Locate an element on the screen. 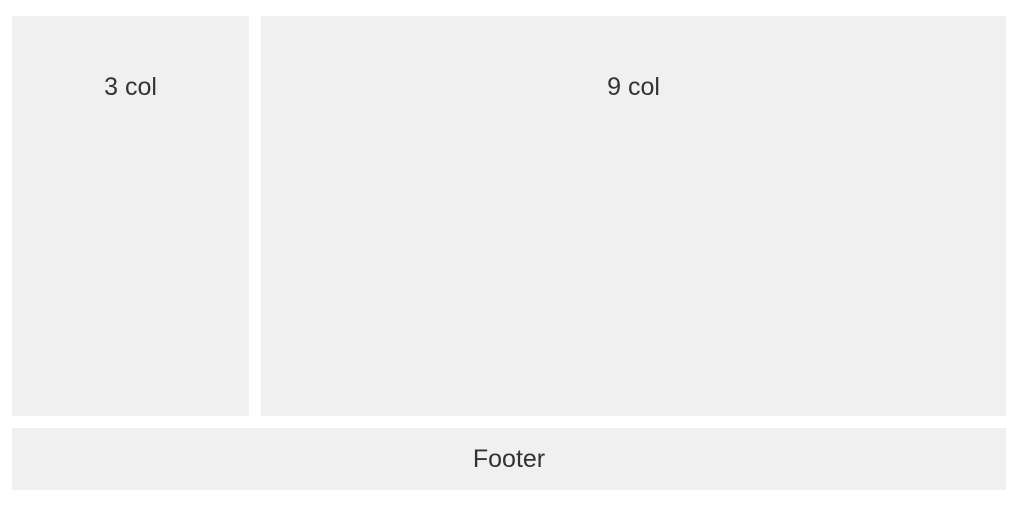 This screenshot has width=1026, height=508. footer-label: Footer is located at coordinates (509, 459).